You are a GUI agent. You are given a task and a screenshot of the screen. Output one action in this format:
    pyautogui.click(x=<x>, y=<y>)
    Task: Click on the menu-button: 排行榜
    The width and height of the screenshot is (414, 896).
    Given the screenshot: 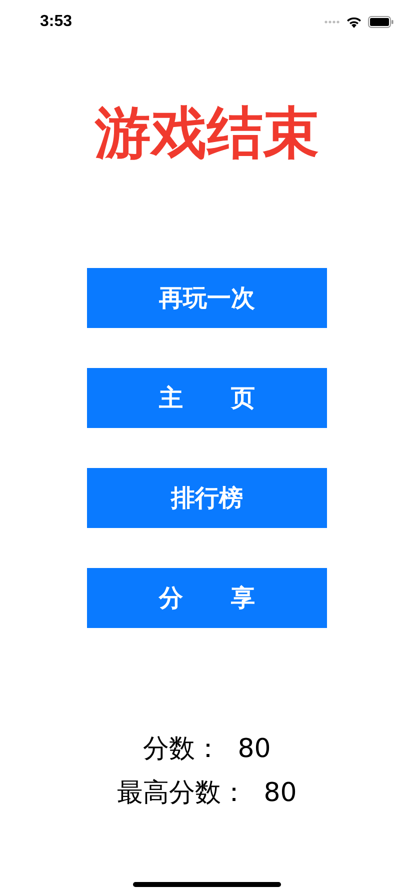 What is the action you would take?
    pyautogui.click(x=207, y=498)
    